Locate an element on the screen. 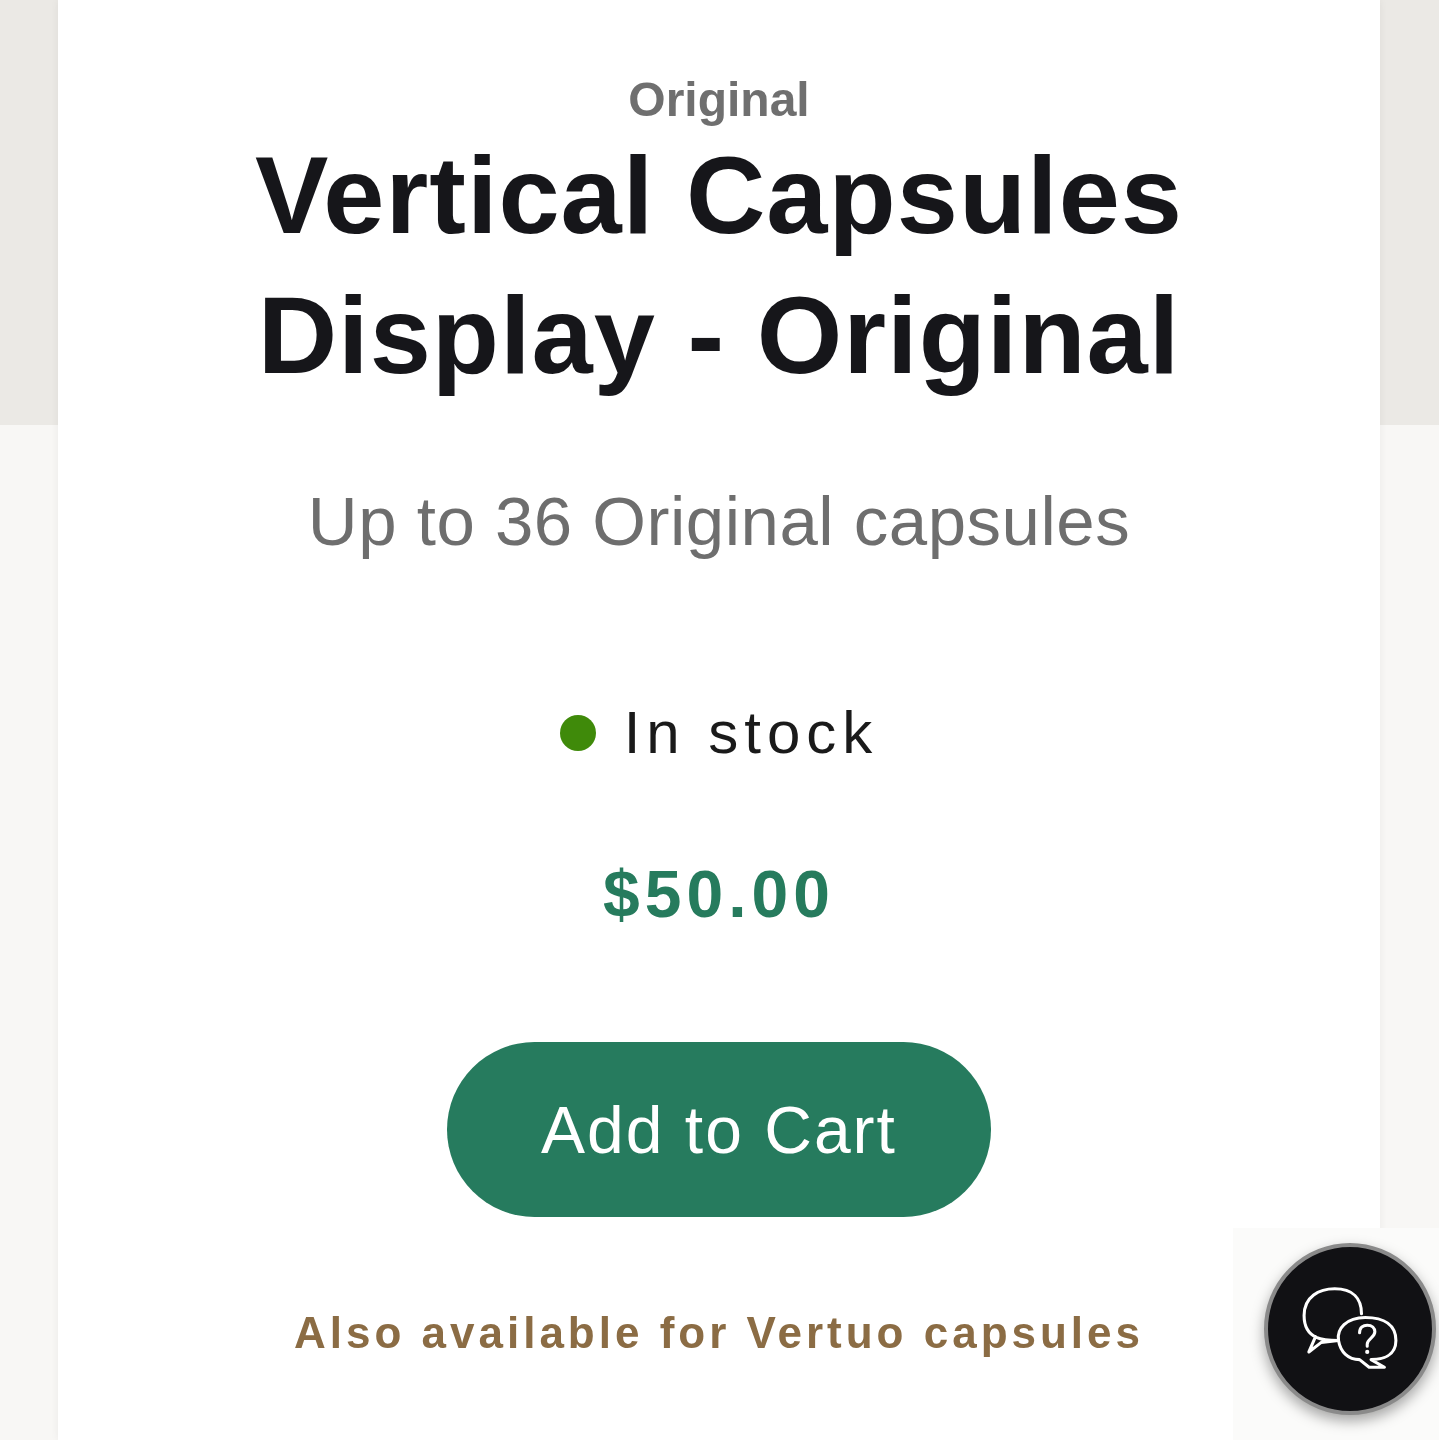  product-title: Vertical Capsules Display - Original is located at coordinates (718, 265).